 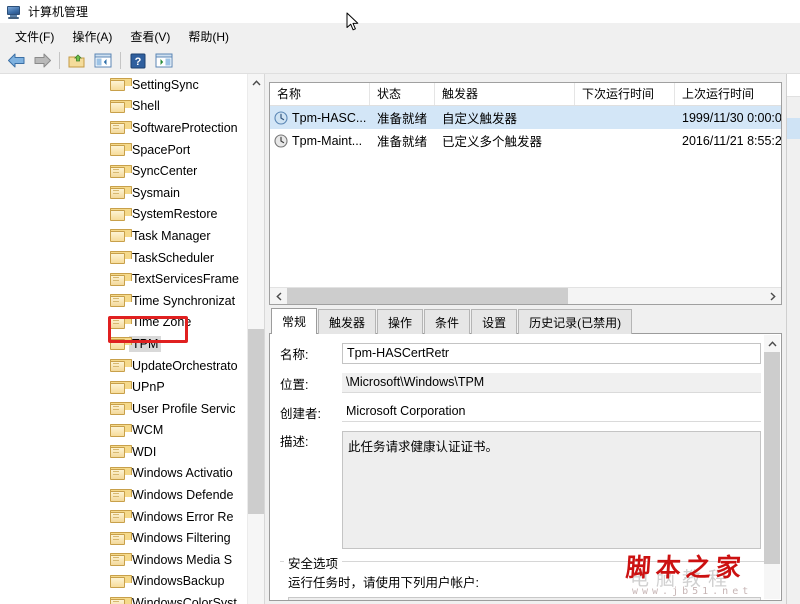 I want to click on up-one-level-button, so click(x=77, y=61).